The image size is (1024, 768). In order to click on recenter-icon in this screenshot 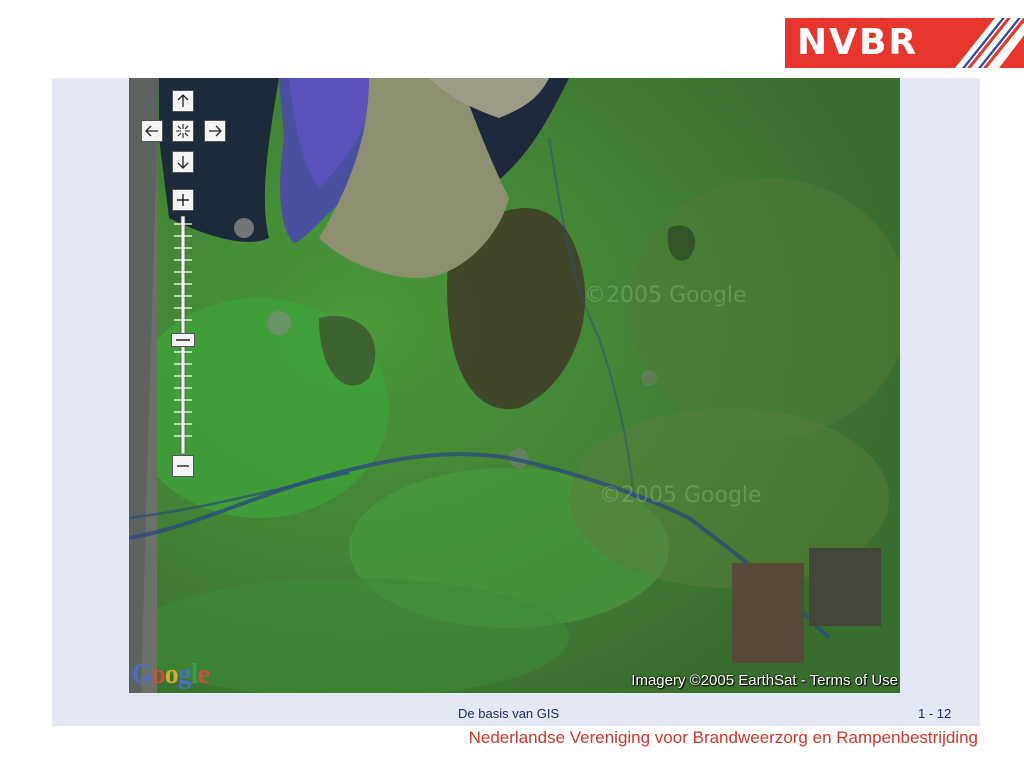, I will do `click(183, 131)`.